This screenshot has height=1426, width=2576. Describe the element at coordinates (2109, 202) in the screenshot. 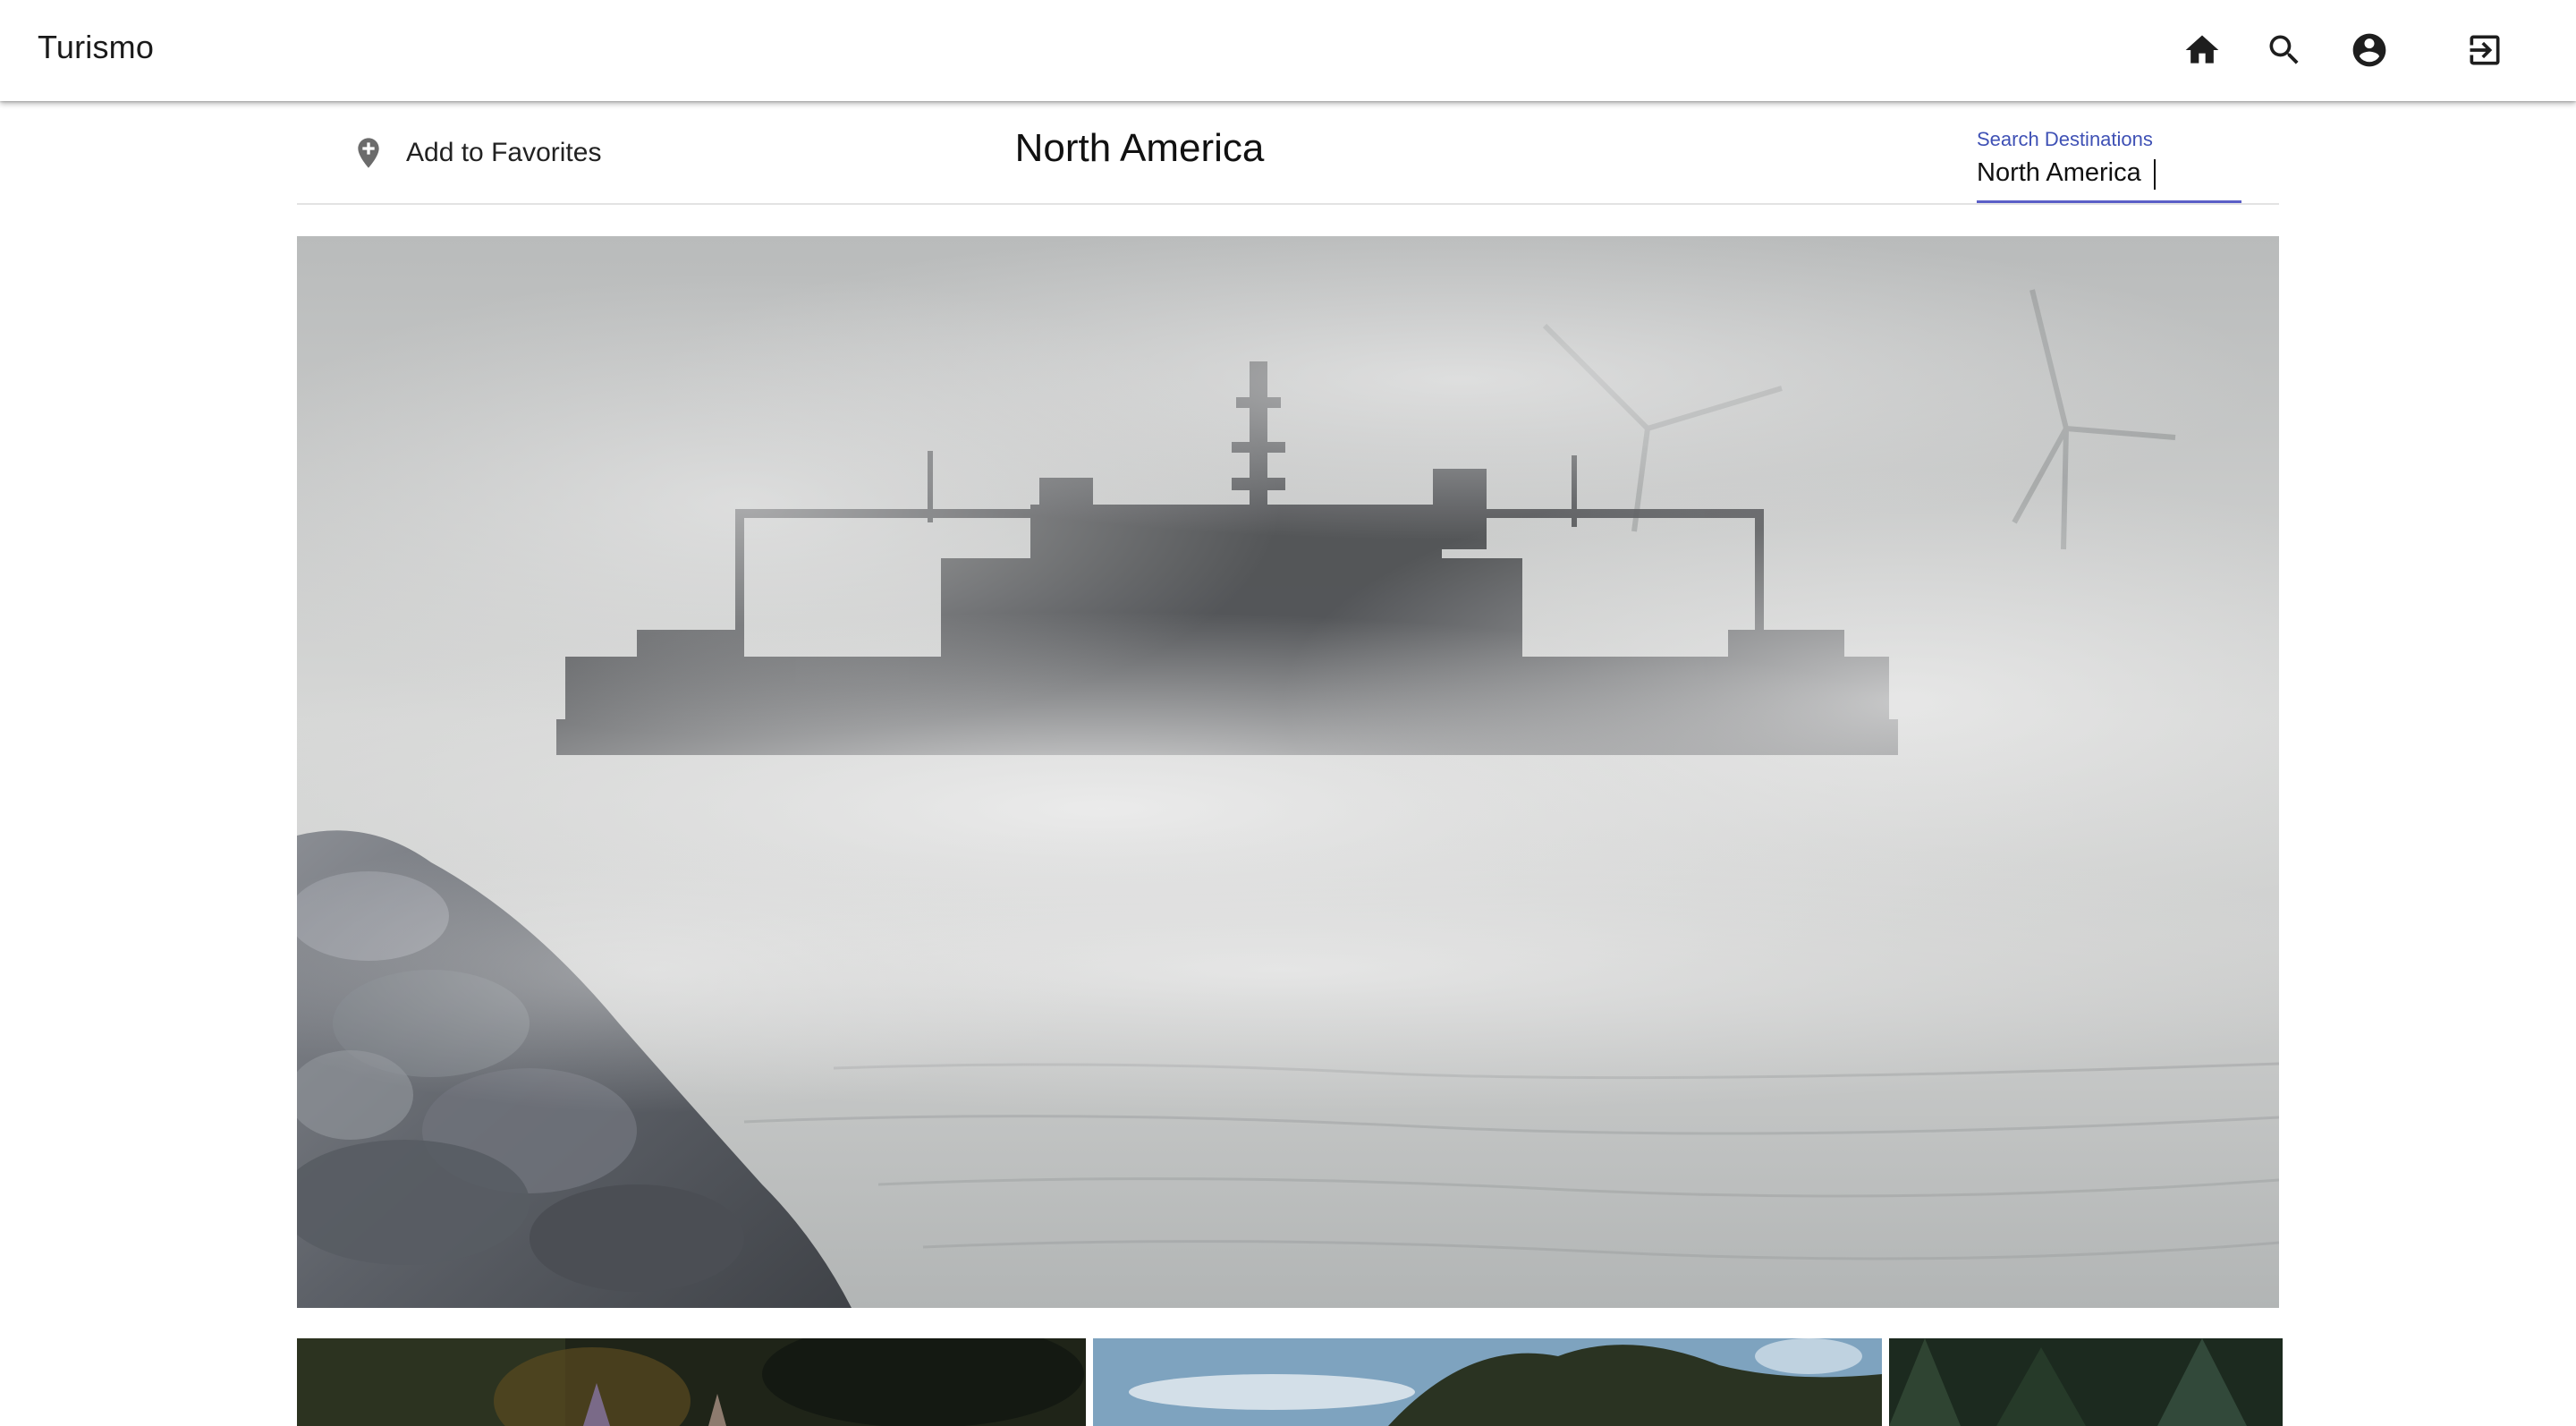

I see `search-underline` at that location.